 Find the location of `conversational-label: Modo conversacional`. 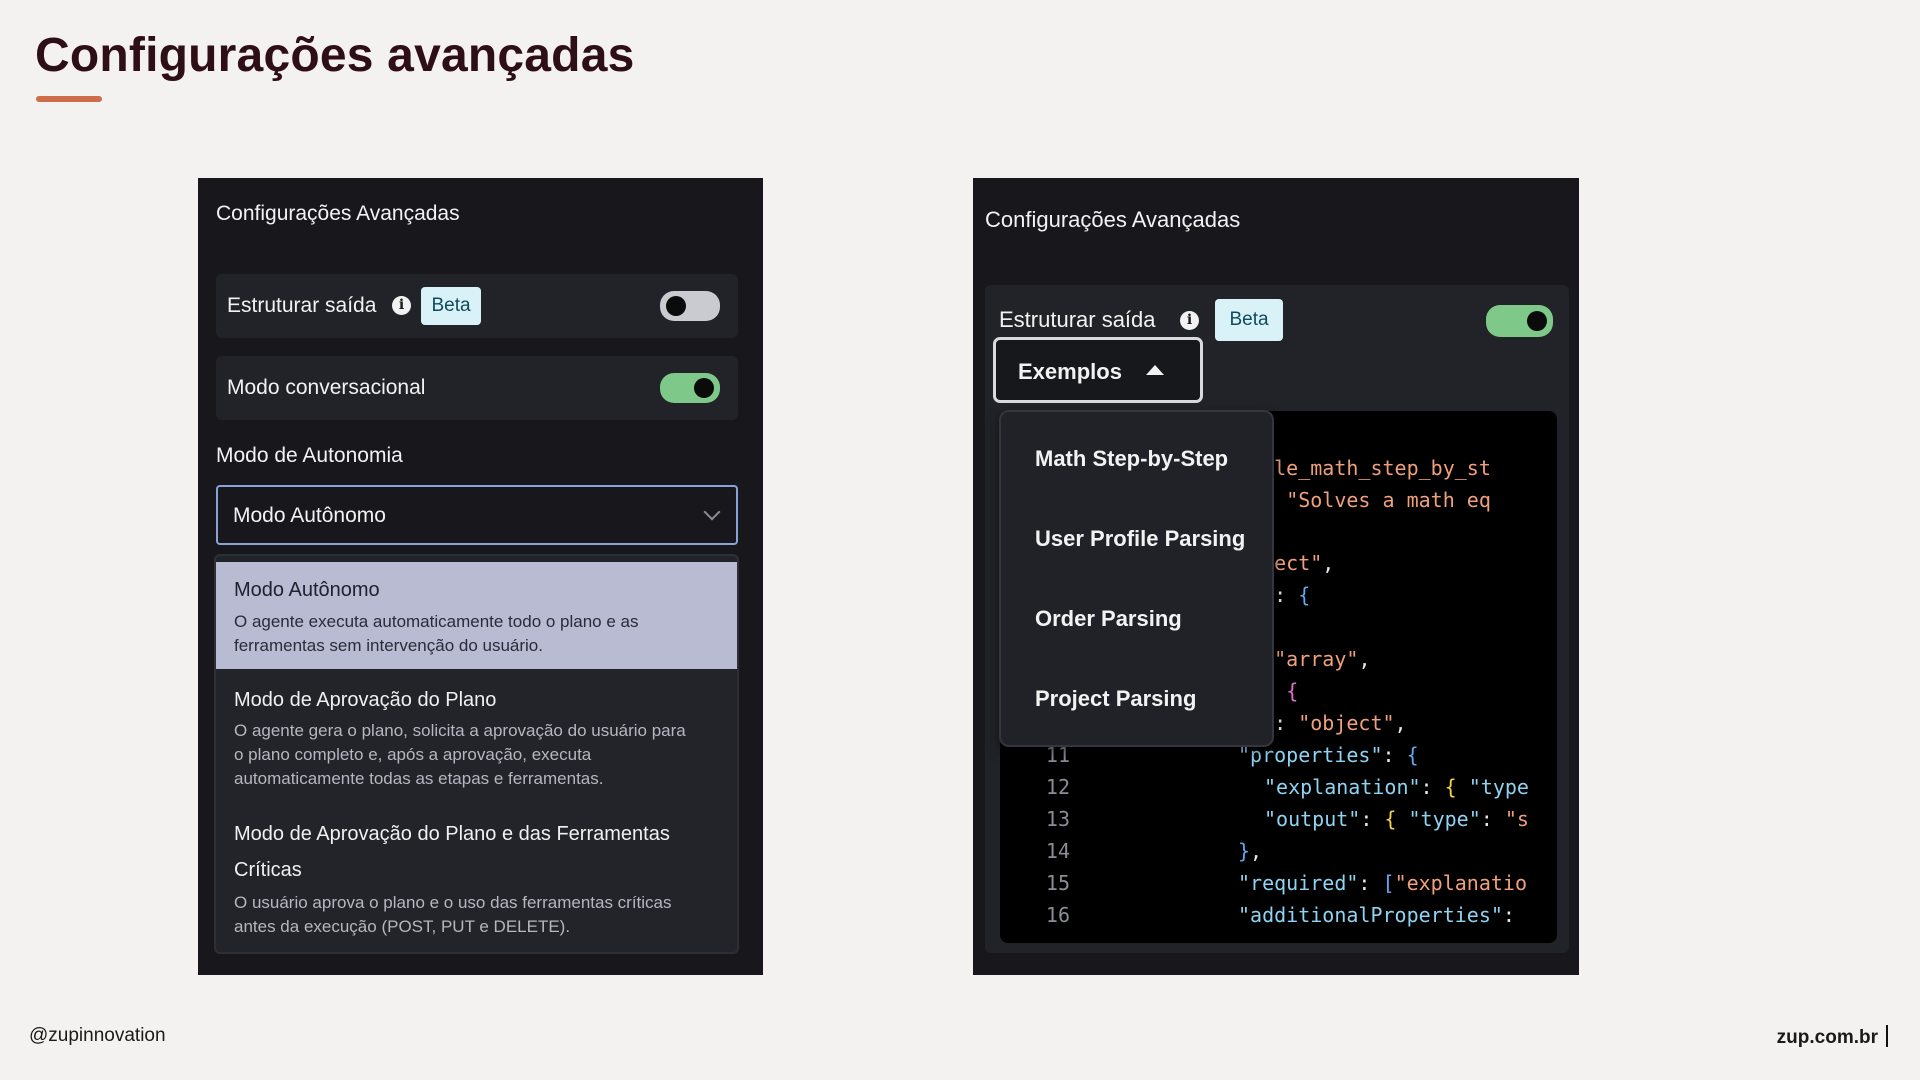

conversational-label: Modo conversacional is located at coordinates (326, 387).